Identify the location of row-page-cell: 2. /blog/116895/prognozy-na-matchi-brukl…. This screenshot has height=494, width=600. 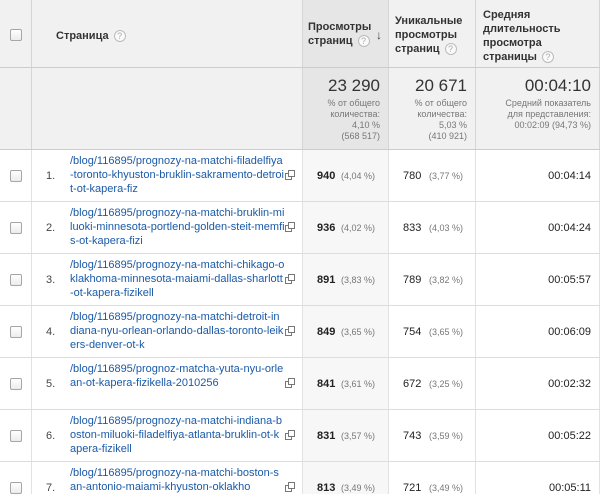
(167, 227).